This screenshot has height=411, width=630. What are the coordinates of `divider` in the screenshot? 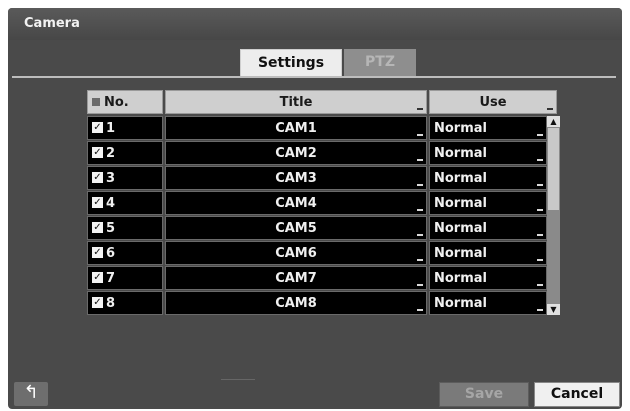 It's located at (238, 379).